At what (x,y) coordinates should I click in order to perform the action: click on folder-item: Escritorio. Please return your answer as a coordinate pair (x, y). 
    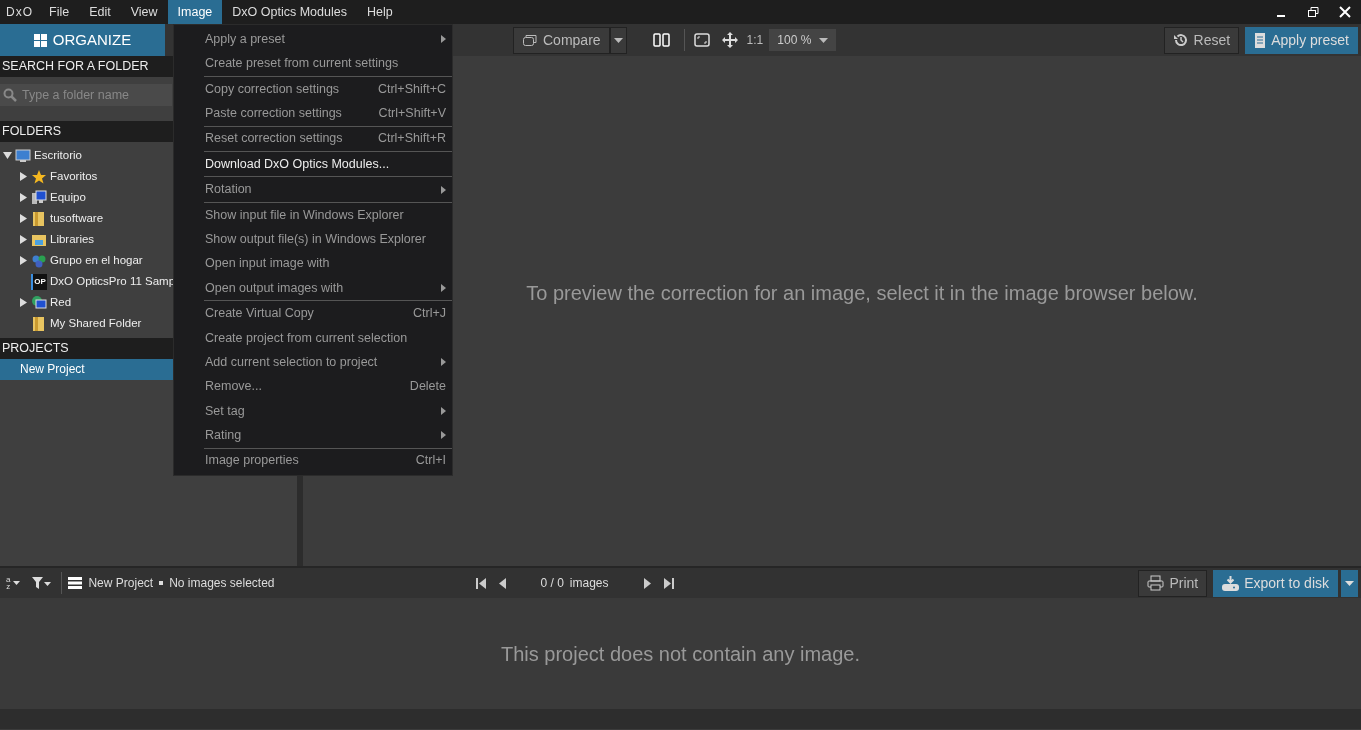
    Looking at the image, I should click on (58, 155).